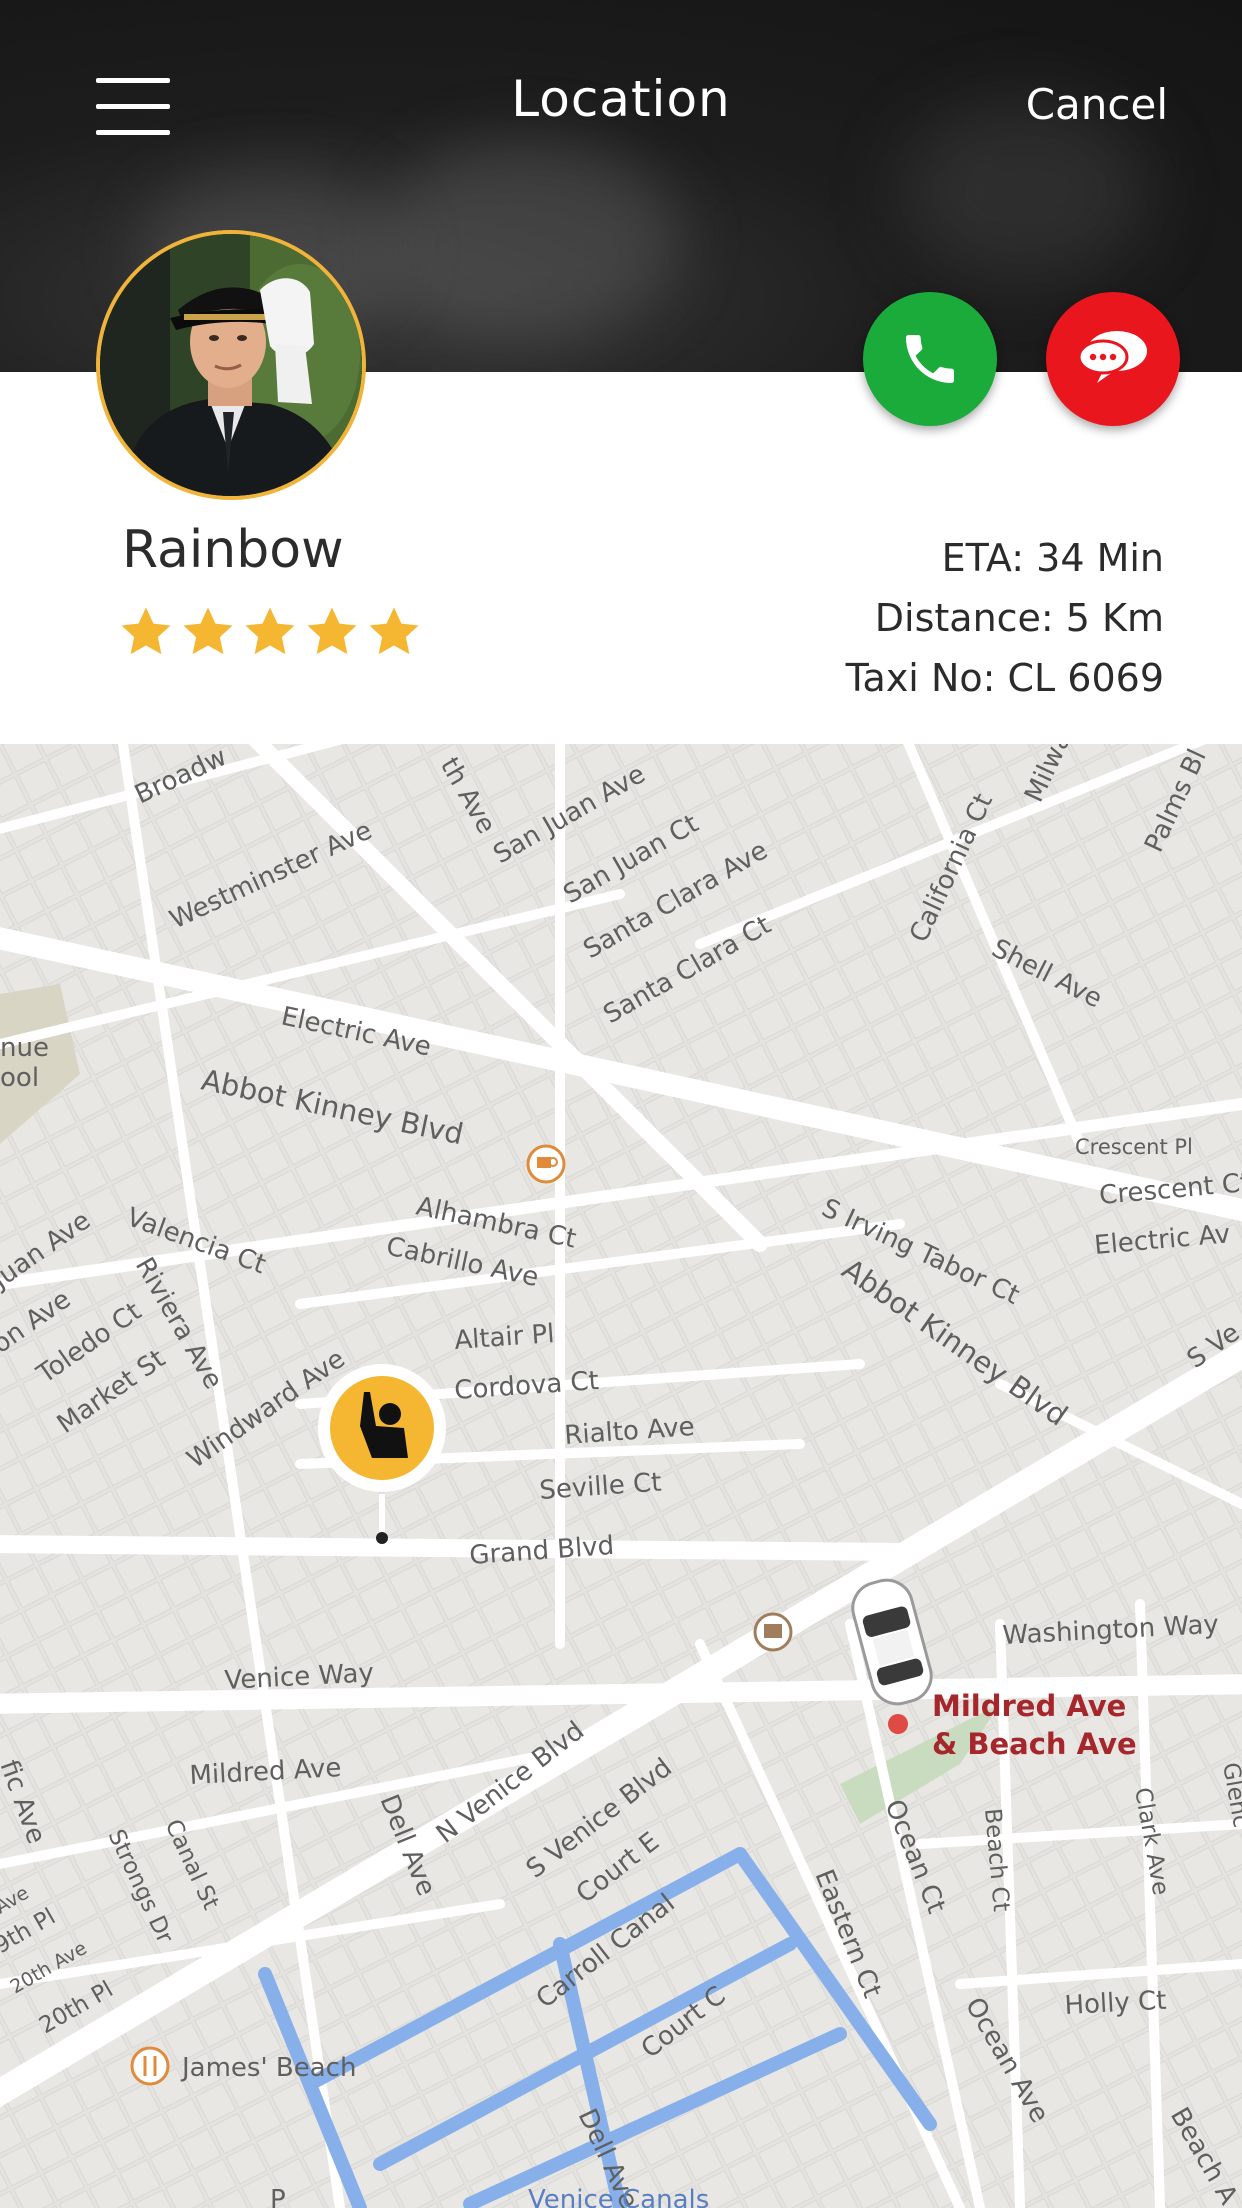 This screenshot has height=2208, width=1242. I want to click on phone-icon, so click(930, 359).